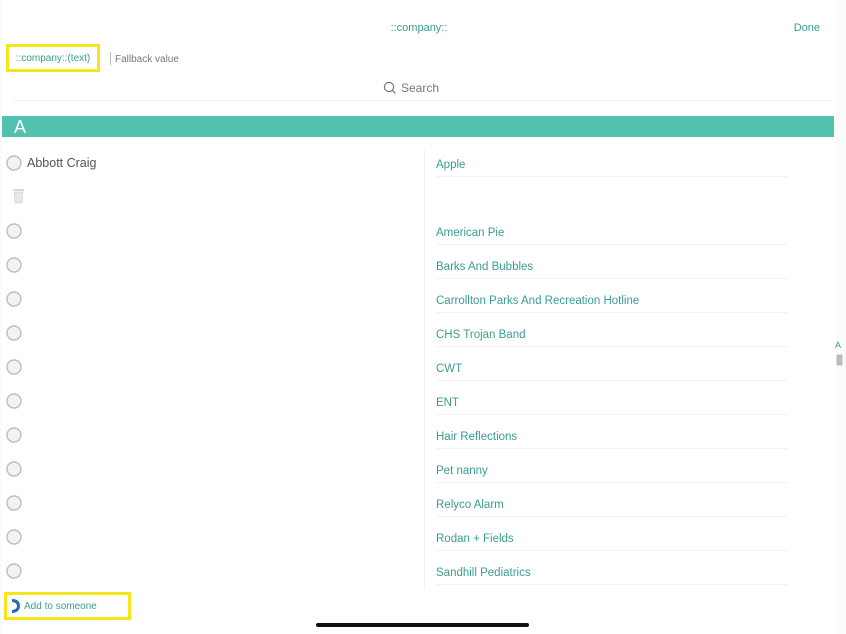 This screenshot has width=846, height=634. I want to click on page-title: ::company::, so click(419, 28).